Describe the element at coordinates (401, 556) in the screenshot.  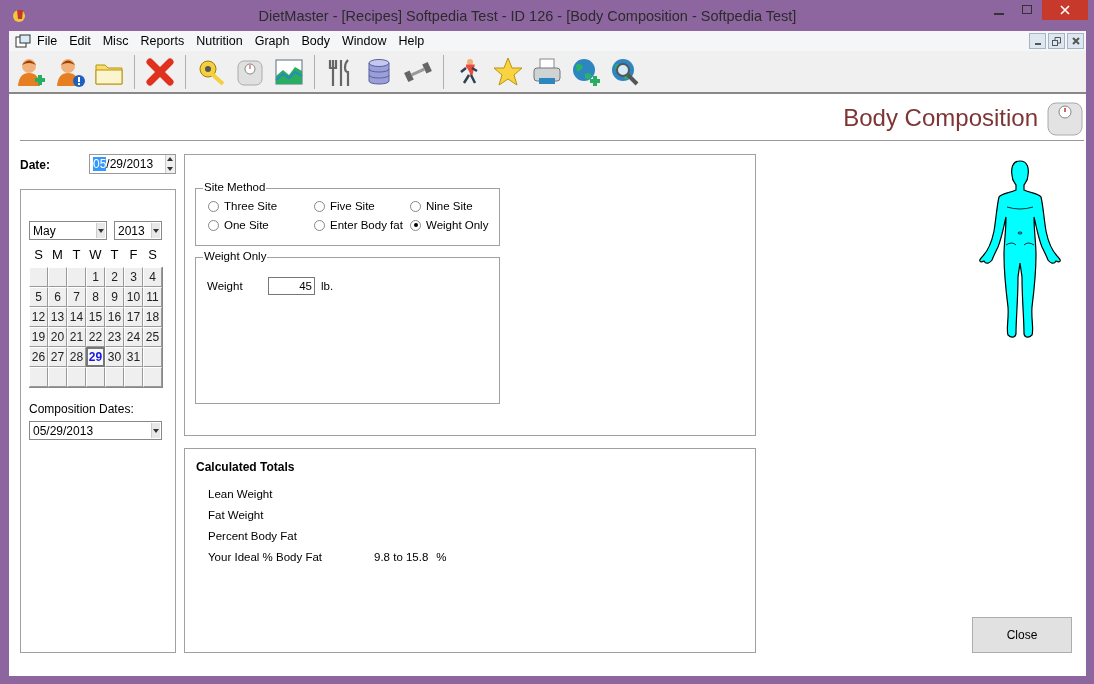
I see `total-value: 9.8 to 15.8` at that location.